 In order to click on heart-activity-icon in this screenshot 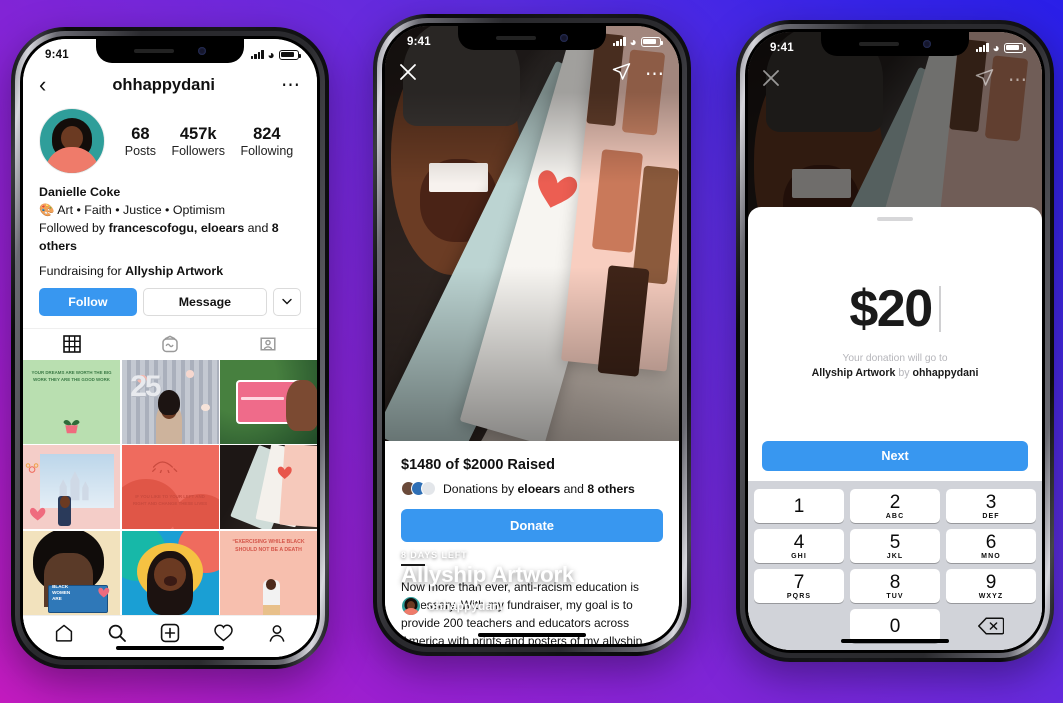, I will do `click(223, 635)`.